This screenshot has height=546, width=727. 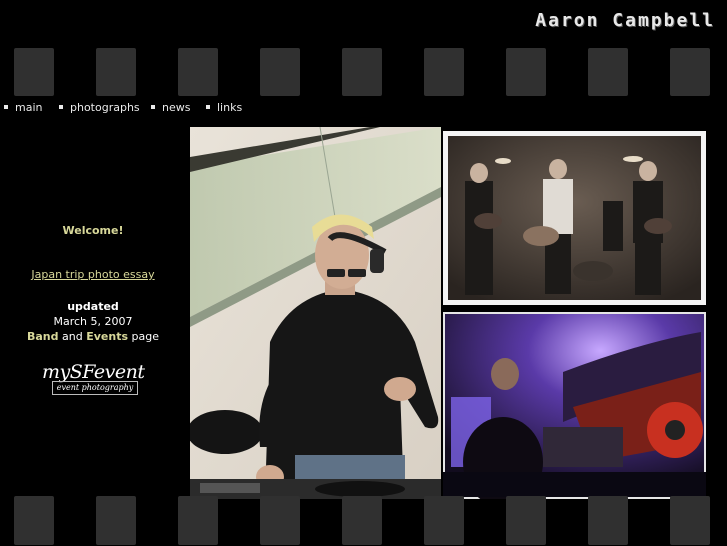 What do you see at coordinates (93, 230) in the screenshot?
I see `welcome-heading: Welcome!` at bounding box center [93, 230].